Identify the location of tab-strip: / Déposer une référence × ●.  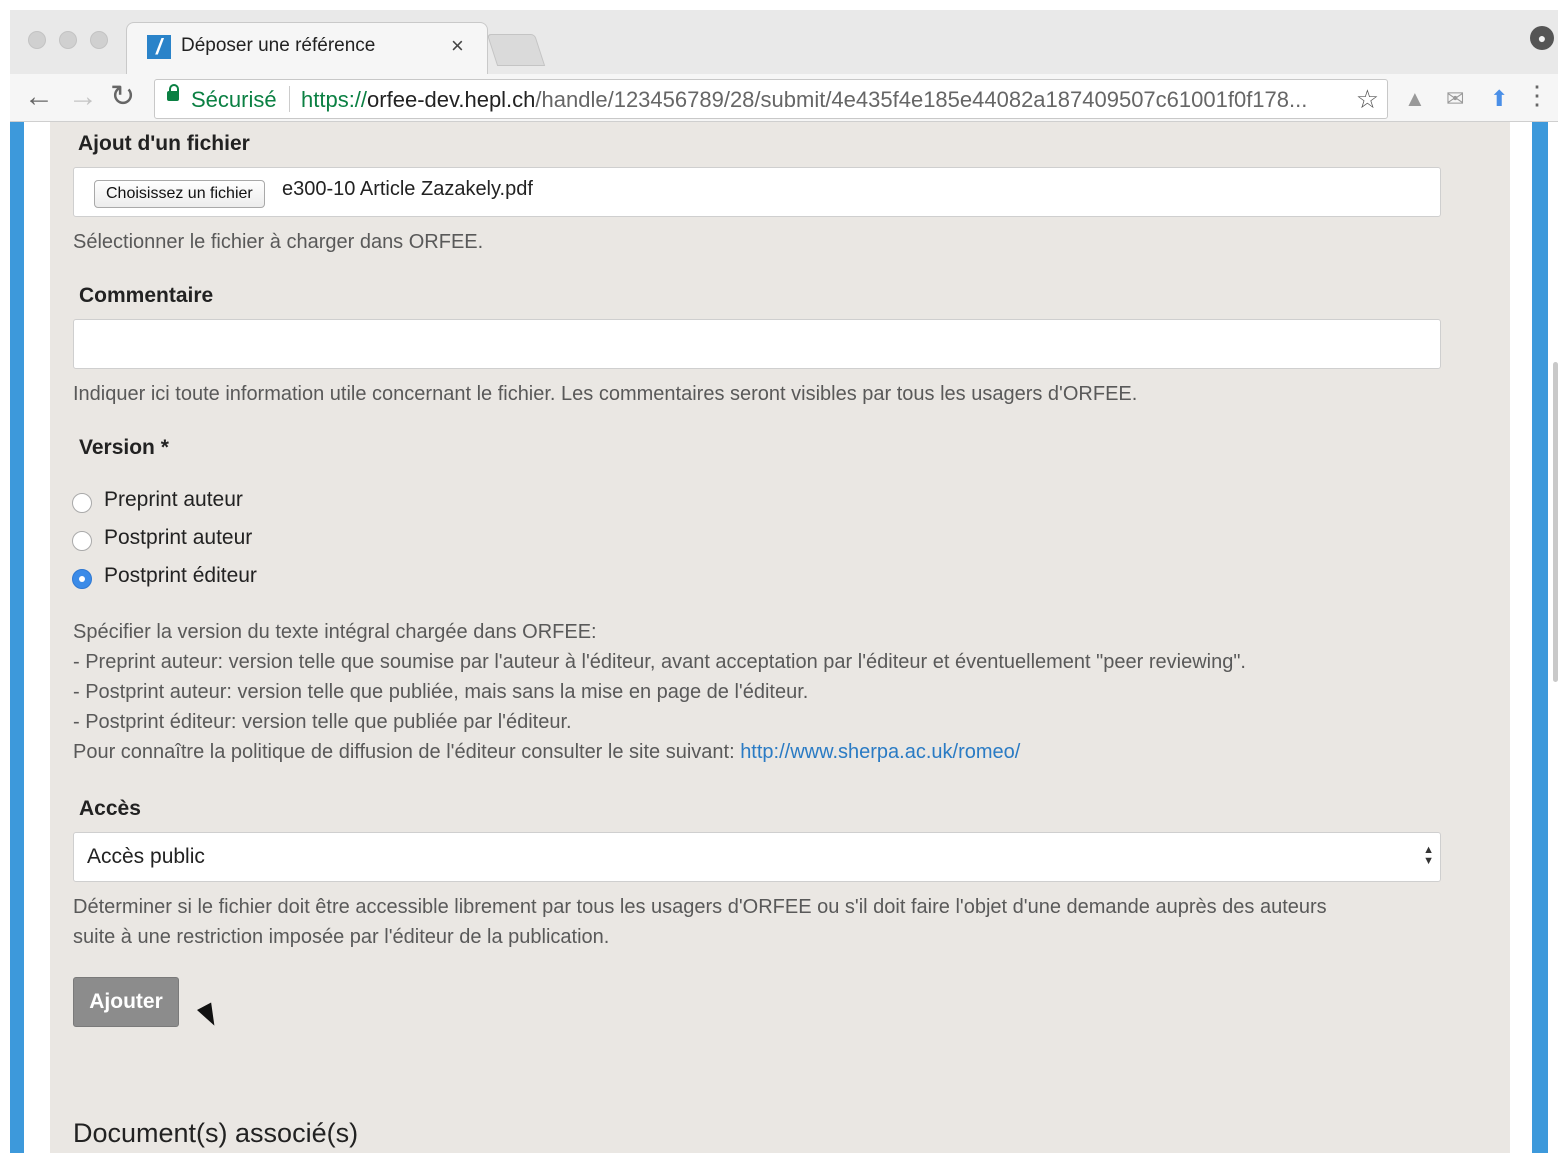
(784, 42).